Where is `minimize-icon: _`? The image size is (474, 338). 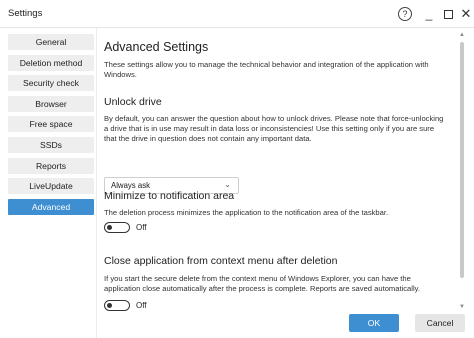
minimize-icon: _ is located at coordinates (429, 14).